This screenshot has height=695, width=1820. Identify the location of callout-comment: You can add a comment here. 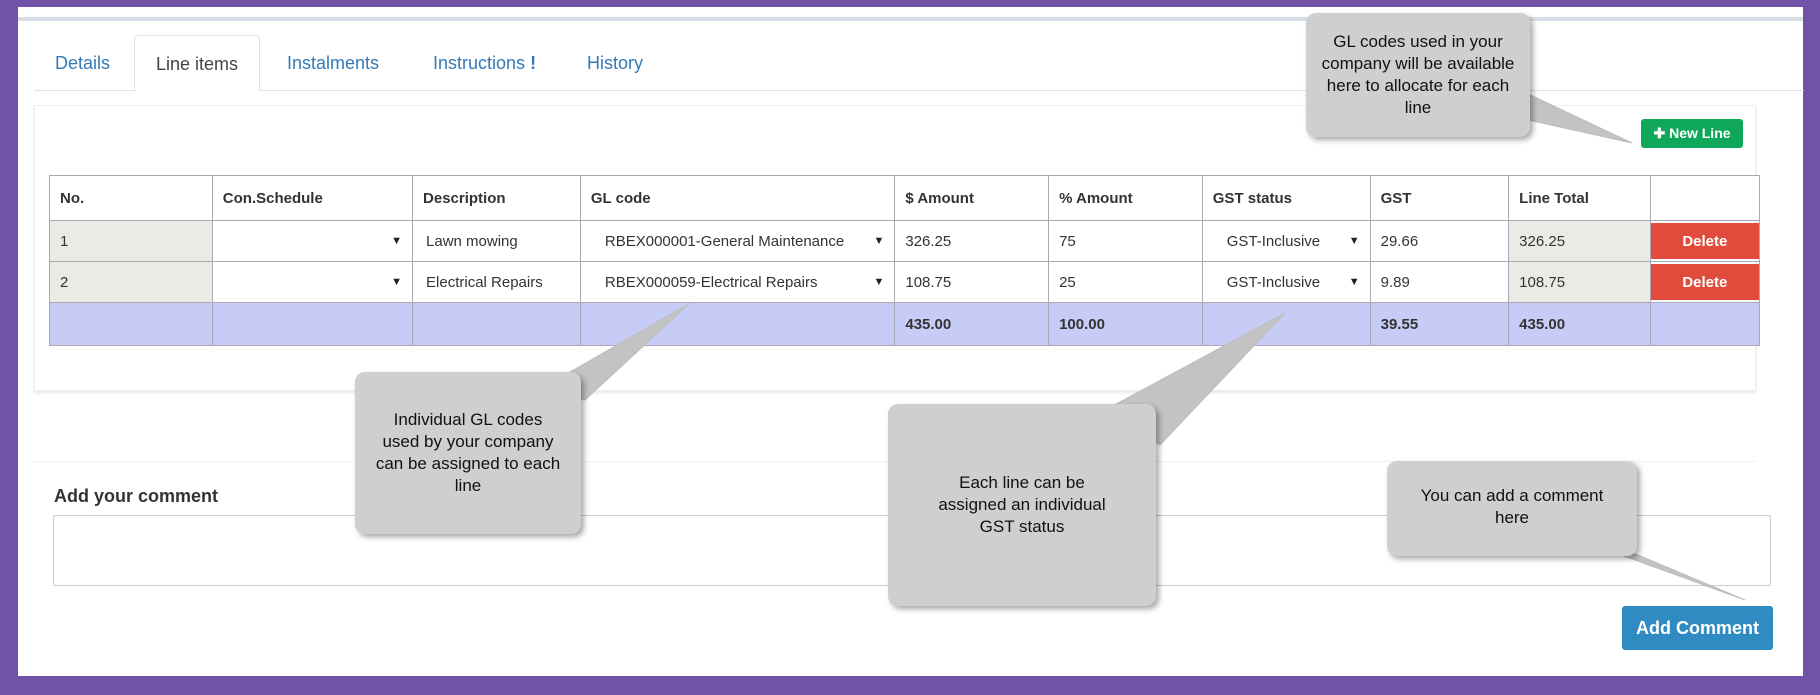
(1512, 508).